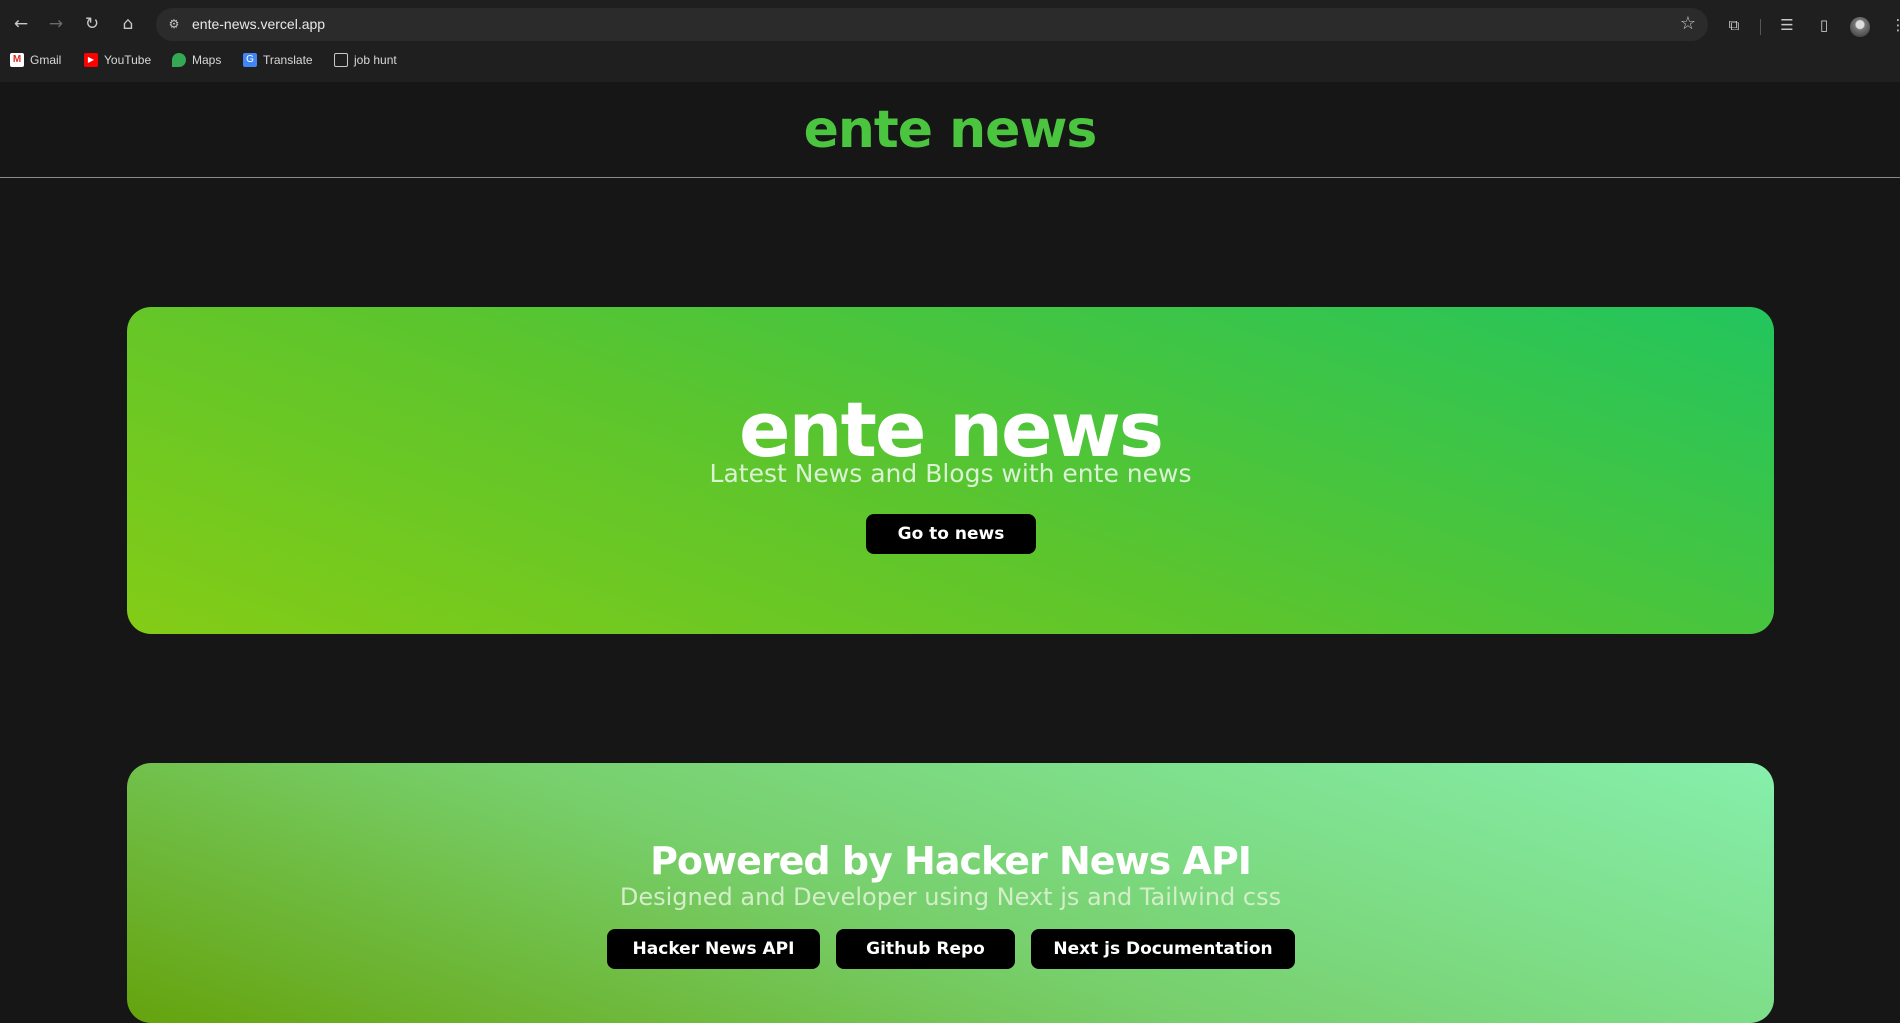  I want to click on hacker-news-api-button: Hacker News API, so click(713, 949).